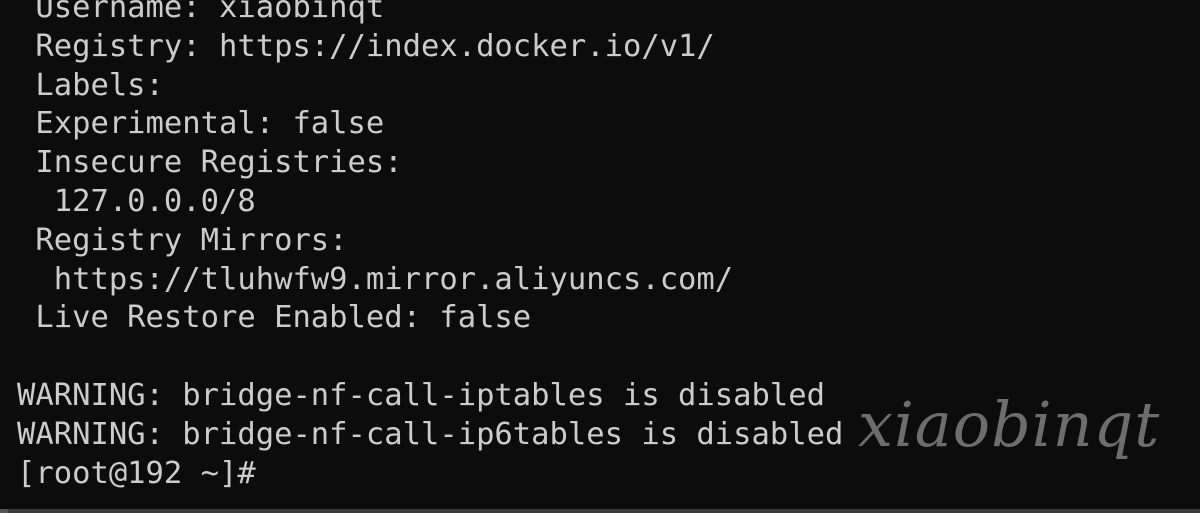 This screenshot has width=1200, height=513. I want to click on output-line-mirror-url: https://tluhwfw9.mirror.aliyuncs.com/, so click(375, 279).